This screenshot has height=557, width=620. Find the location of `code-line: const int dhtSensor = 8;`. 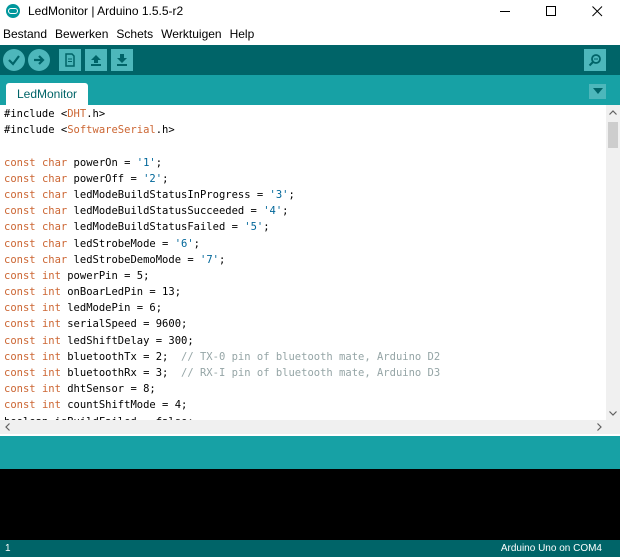

code-line: const int dhtSensor = 8; is located at coordinates (222, 389).